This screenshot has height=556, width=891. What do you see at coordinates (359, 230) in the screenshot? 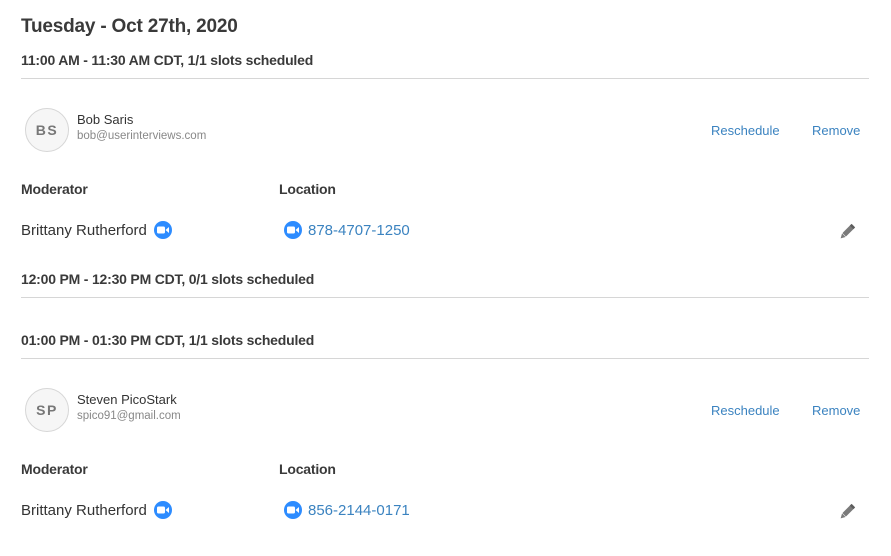
I see `location-phone-link: 878-4707-1250` at bounding box center [359, 230].